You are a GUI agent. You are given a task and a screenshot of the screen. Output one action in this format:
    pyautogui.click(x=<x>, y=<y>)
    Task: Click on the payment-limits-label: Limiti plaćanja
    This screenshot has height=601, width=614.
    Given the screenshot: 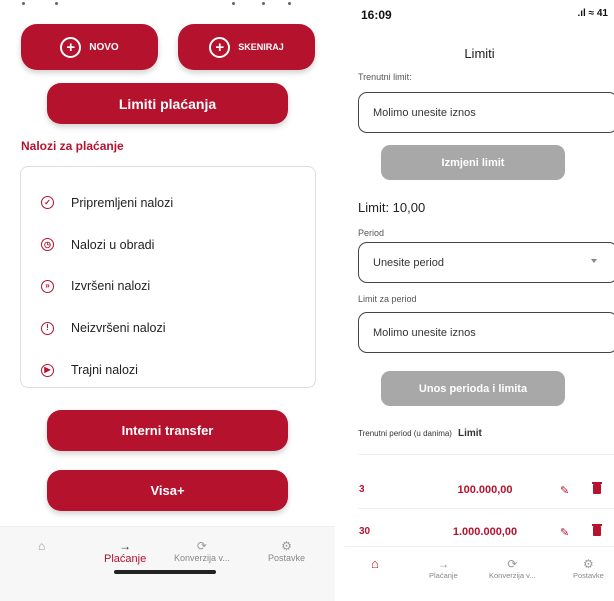 What is the action you would take?
    pyautogui.click(x=167, y=103)
    